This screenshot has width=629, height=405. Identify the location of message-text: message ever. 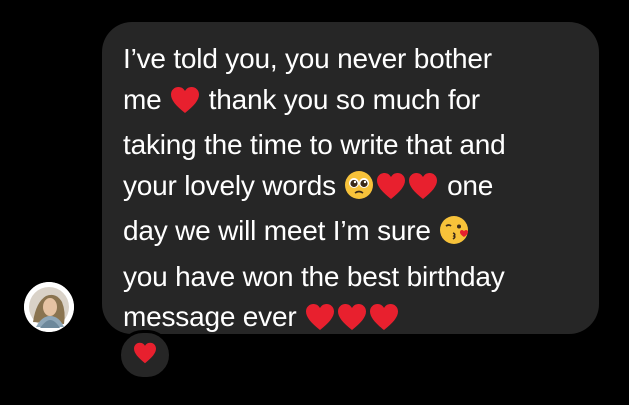
(214, 316).